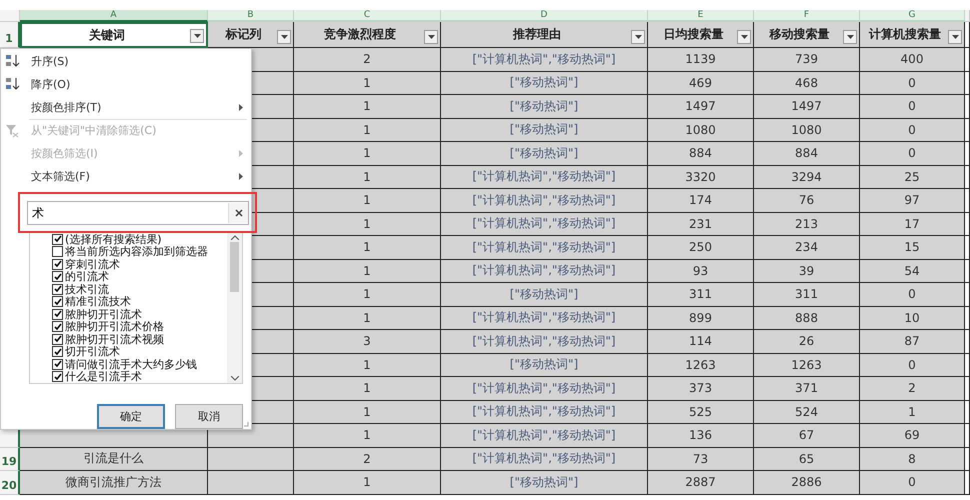 The width and height of the screenshot is (970, 500). I want to click on search-field: 术, so click(138, 213).